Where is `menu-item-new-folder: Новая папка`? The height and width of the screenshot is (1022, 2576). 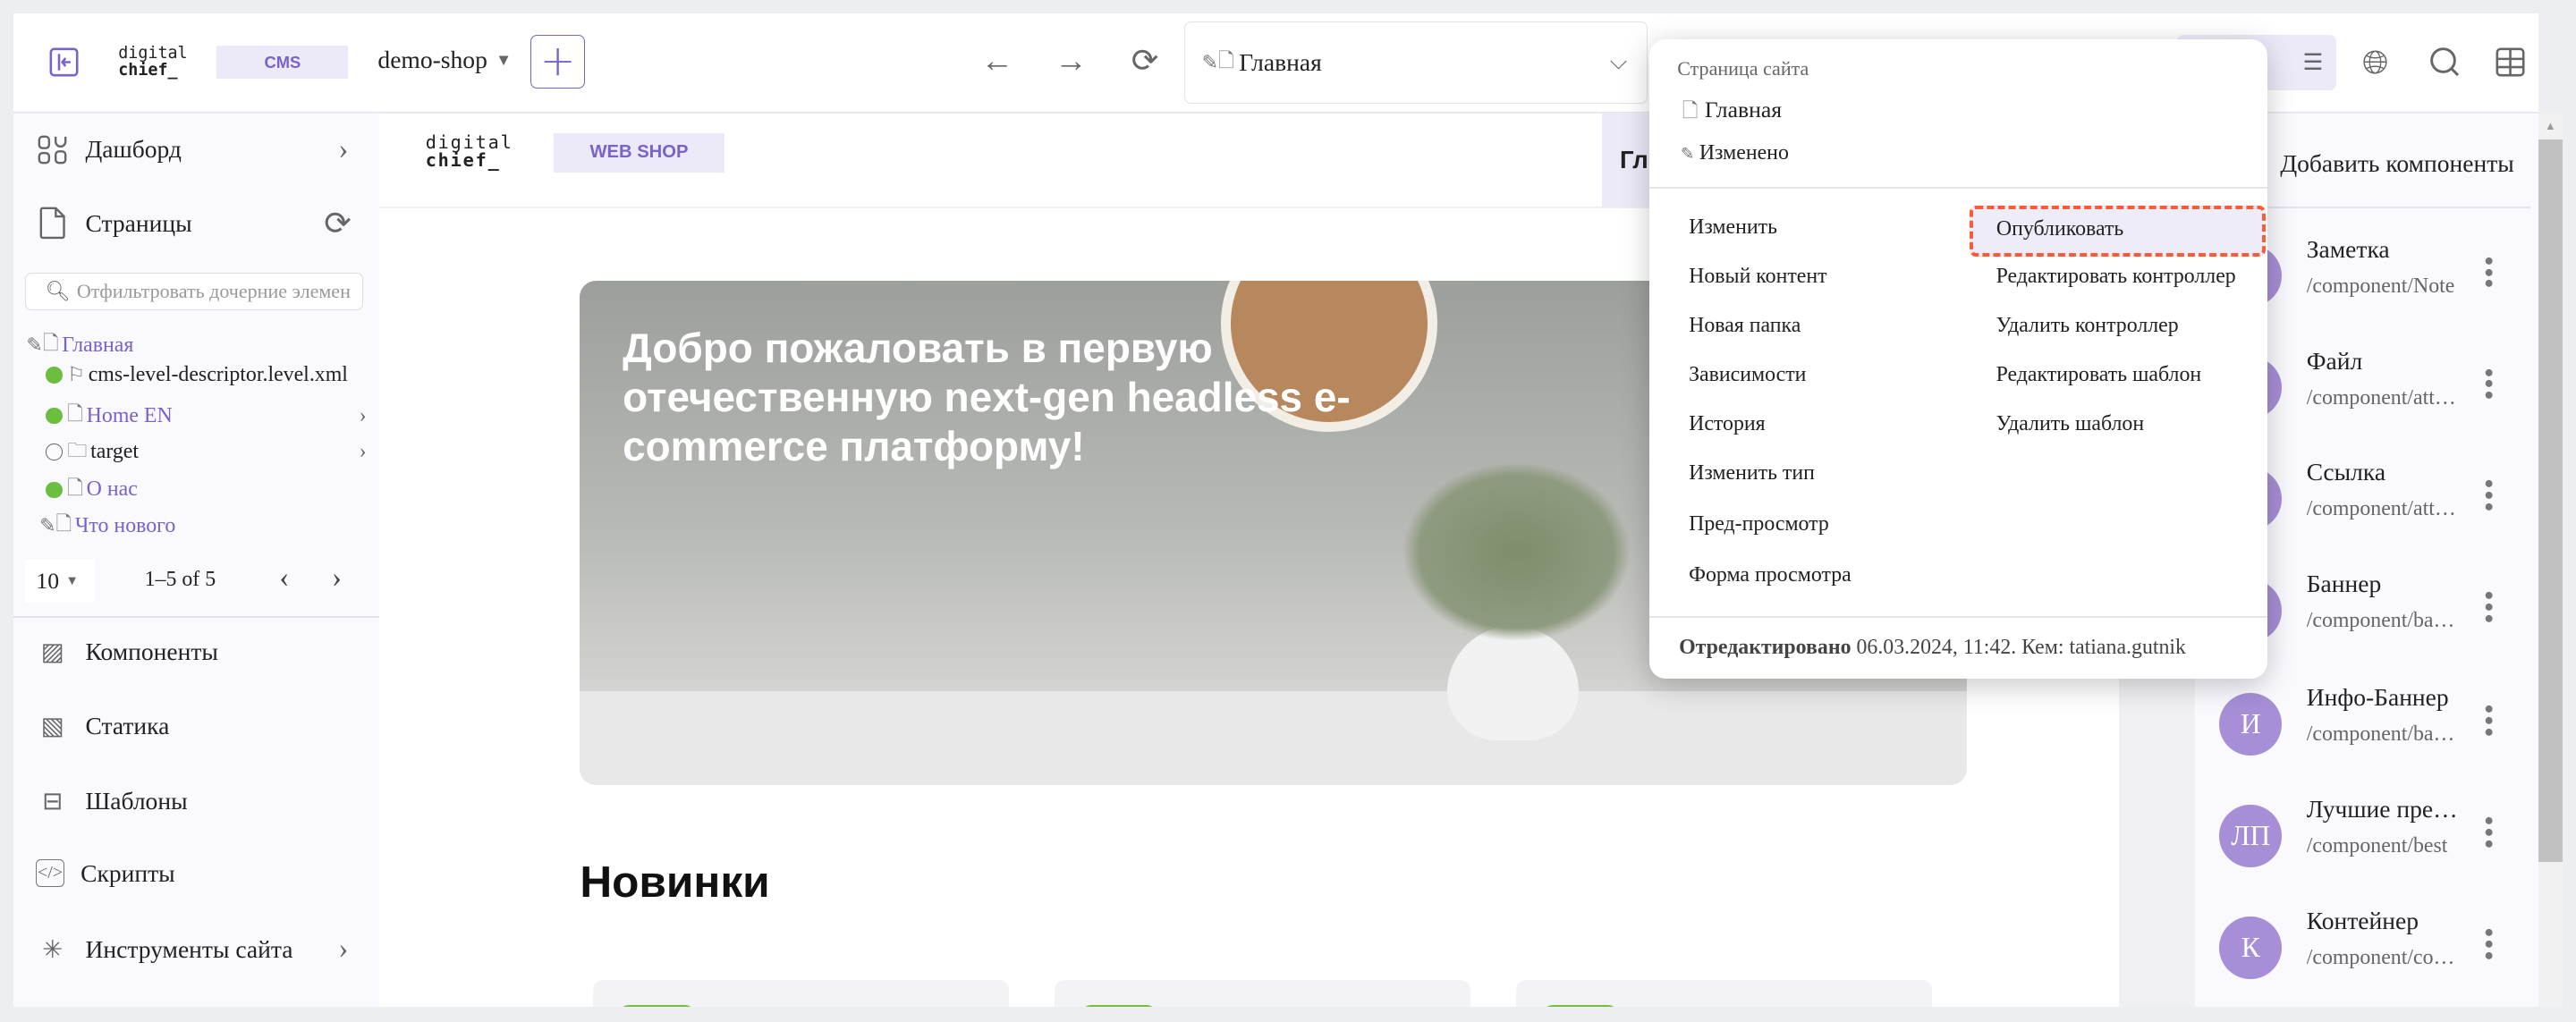
menu-item-new-folder: Новая папка is located at coordinates (1745, 326).